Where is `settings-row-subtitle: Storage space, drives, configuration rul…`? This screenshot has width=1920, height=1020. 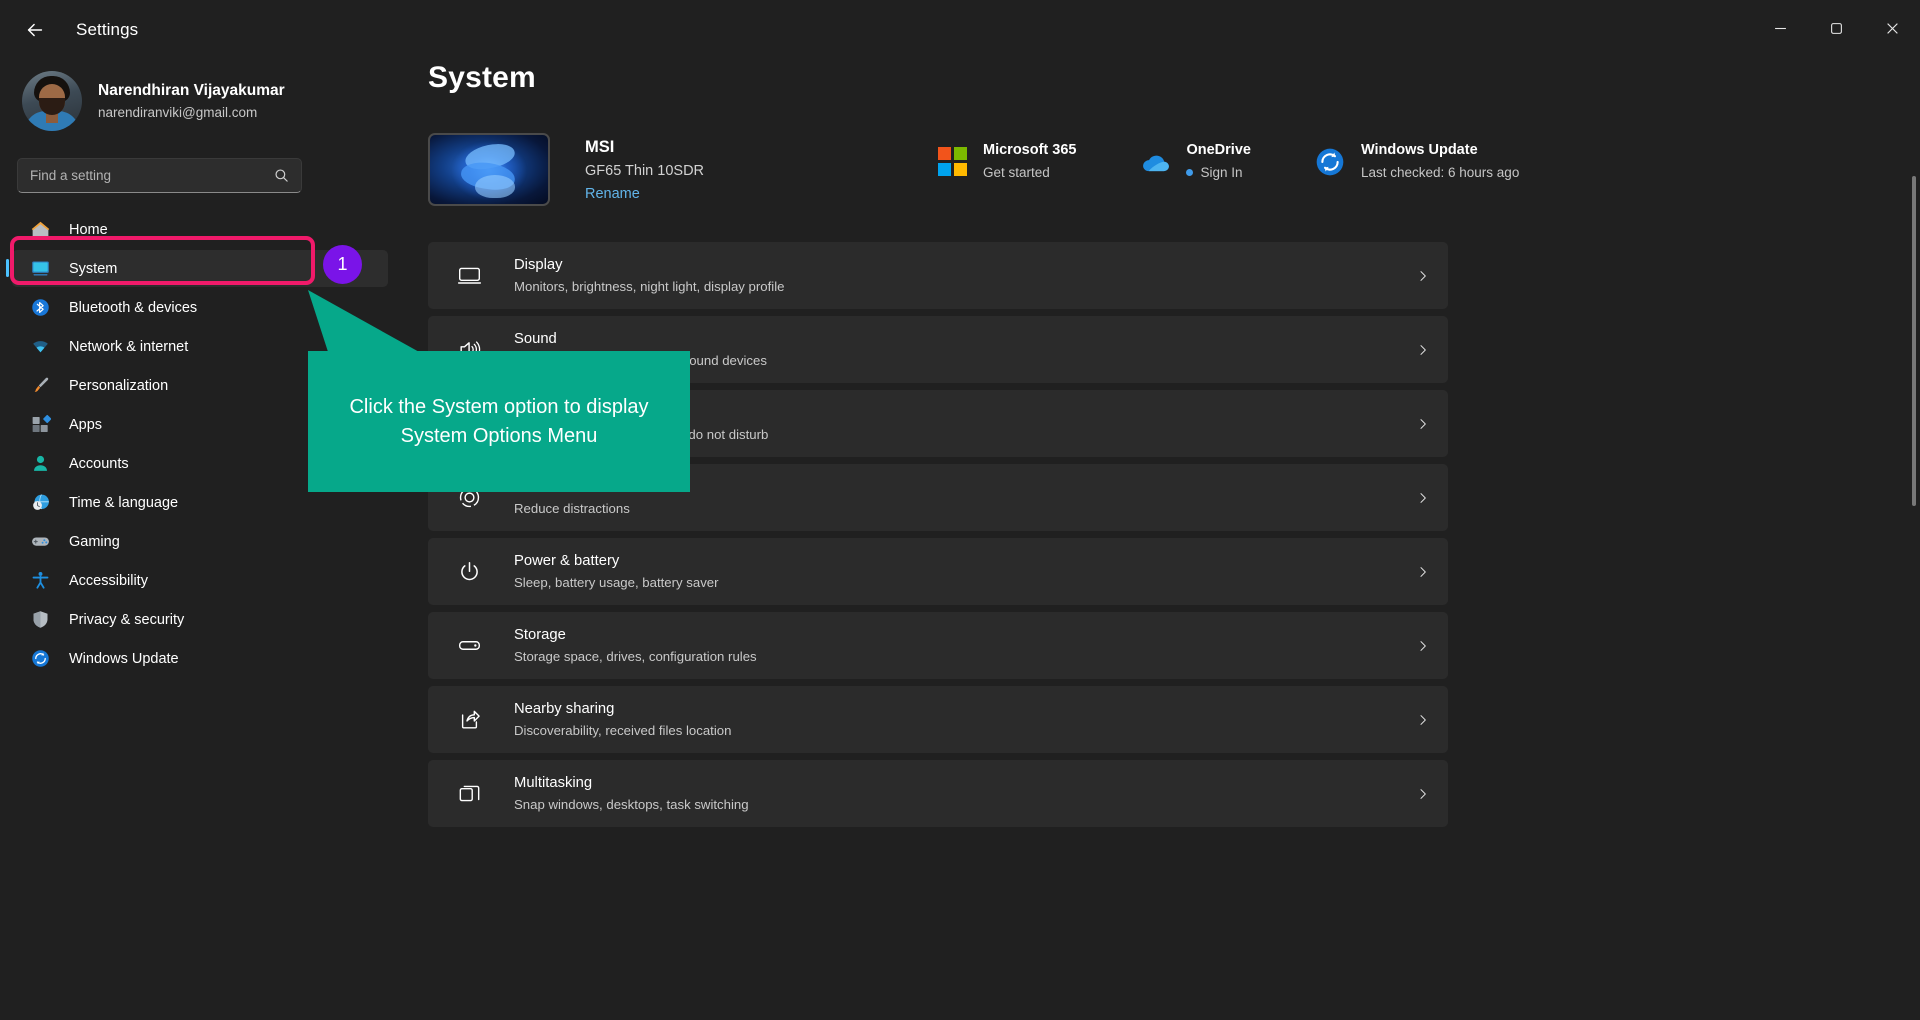 settings-row-subtitle: Storage space, drives, configuration rul… is located at coordinates (635, 656).